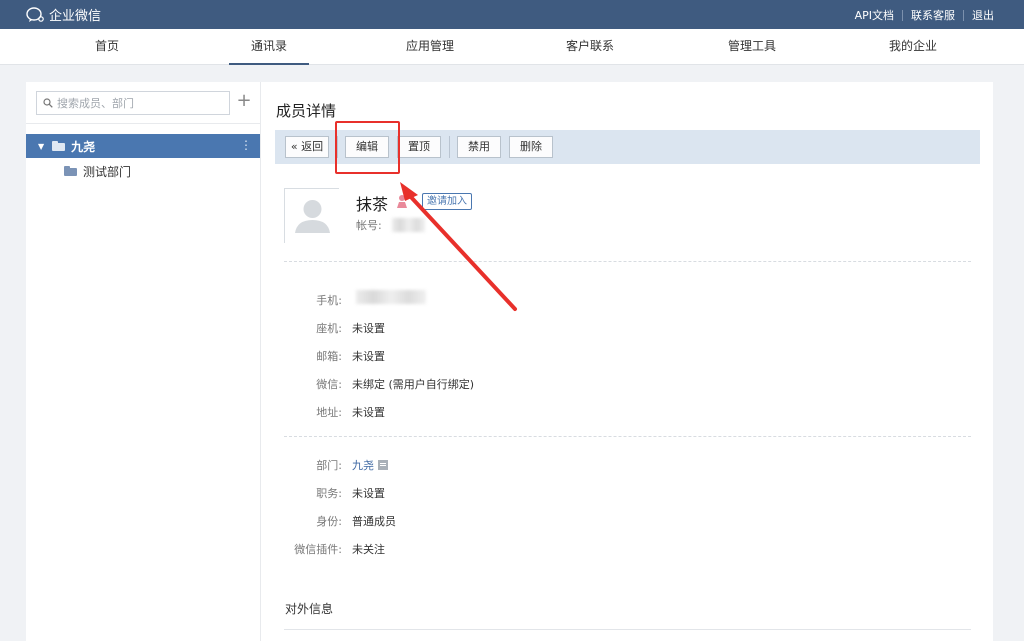 This screenshot has width=1024, height=641. Describe the element at coordinates (107, 171) in the screenshot. I see `tree-child-label: 测试部门` at that location.